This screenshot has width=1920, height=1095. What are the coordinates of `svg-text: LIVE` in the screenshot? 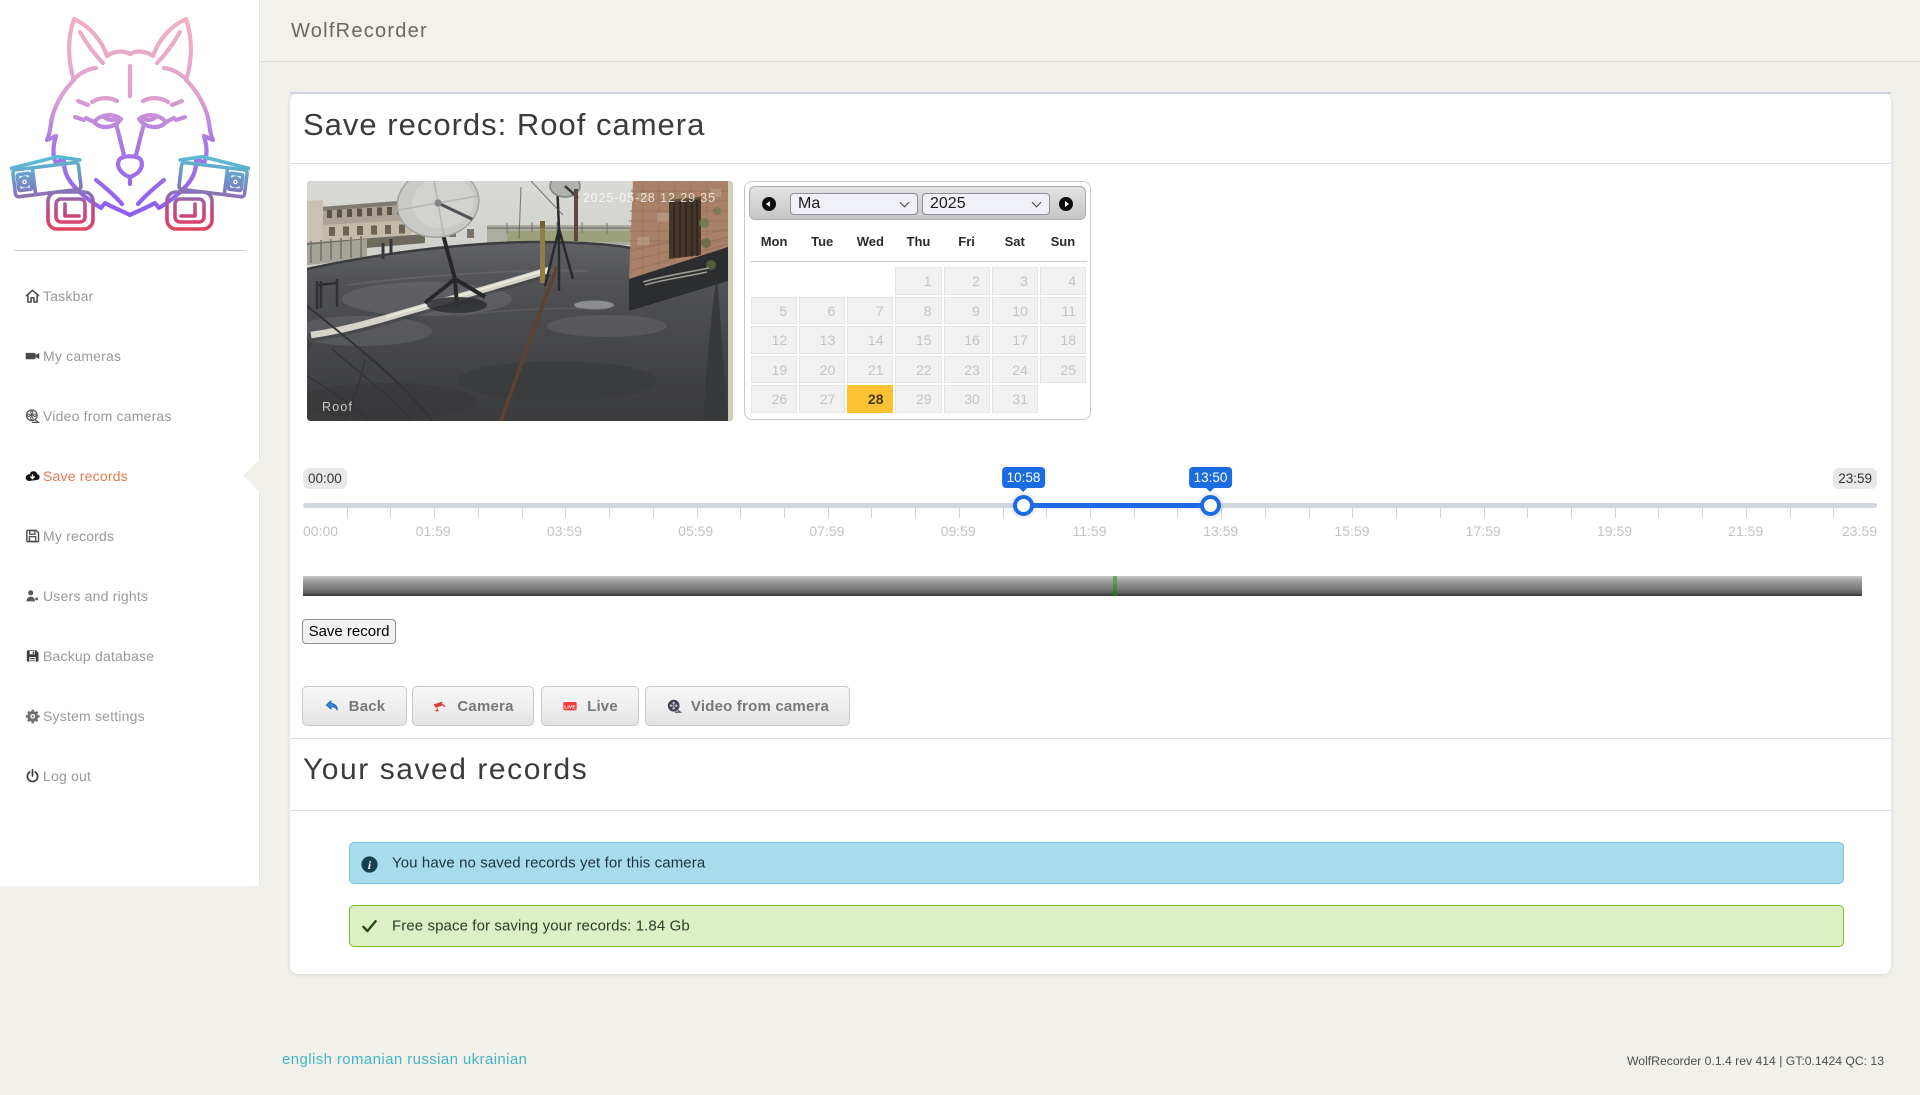 It's located at (570, 707).